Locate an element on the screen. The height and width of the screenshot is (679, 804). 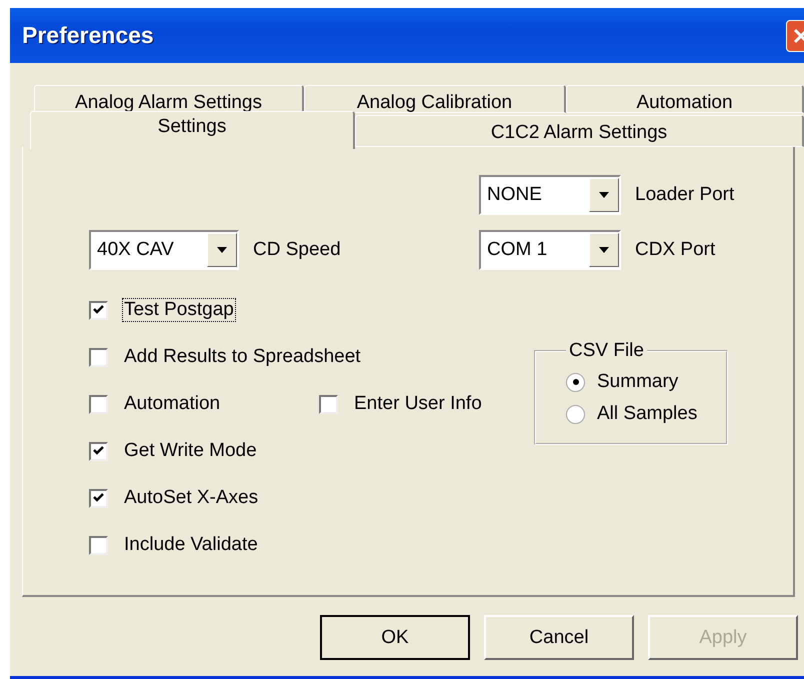
checkbox-label: AutoSet X-Axes is located at coordinates (191, 498).